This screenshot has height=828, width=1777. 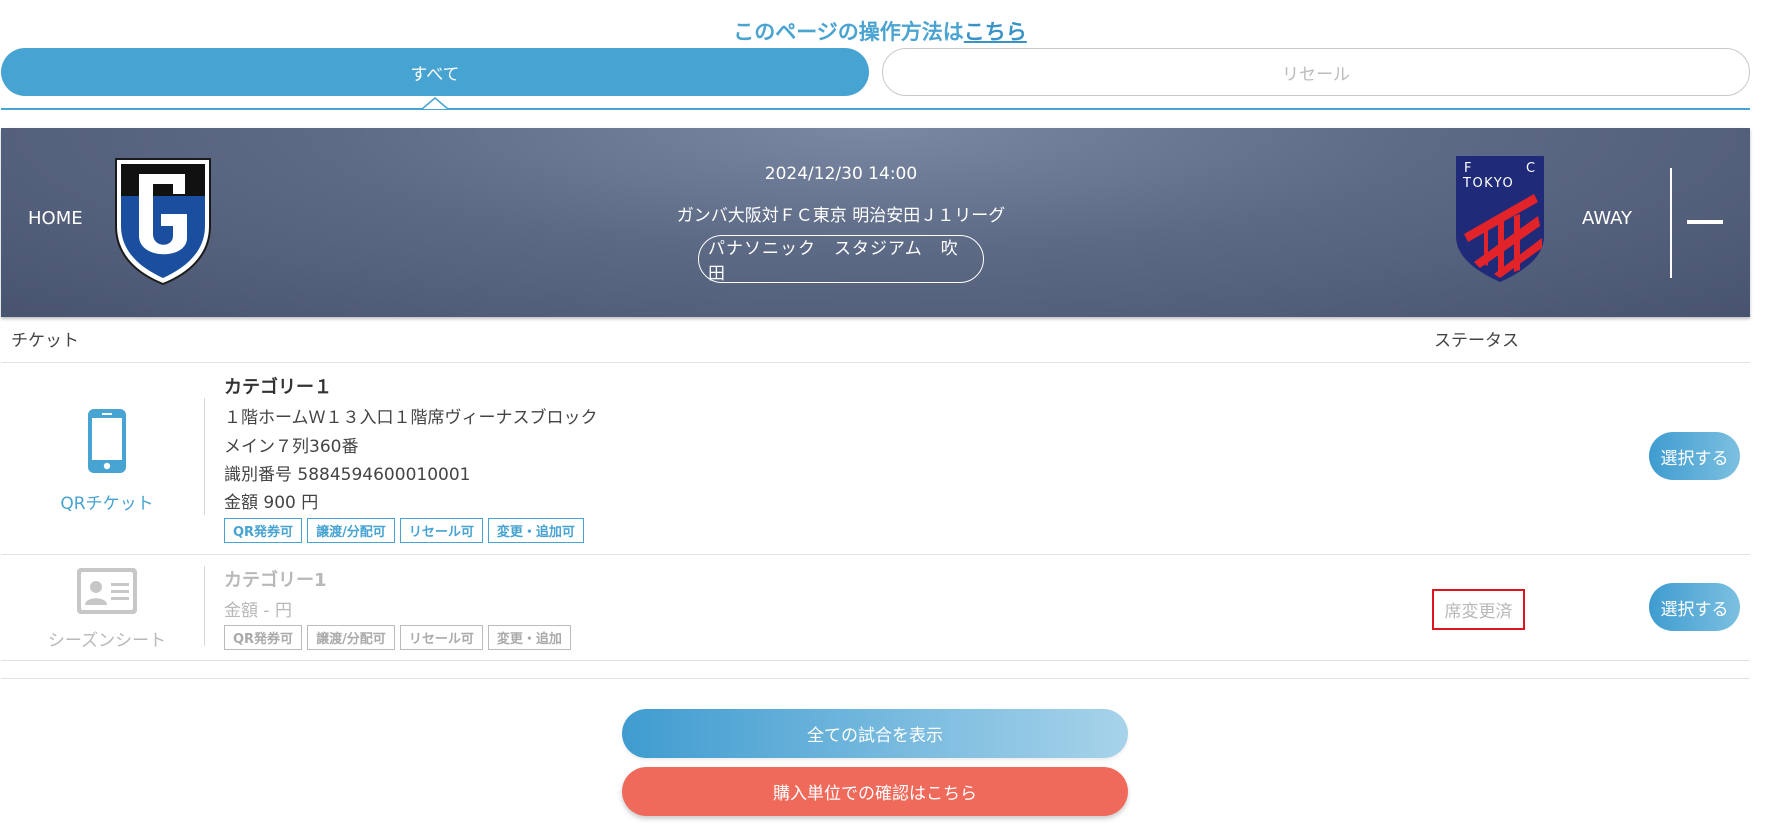 I want to click on ticket-tags: QR発券可 譲渡/分配可 リセール可 変更・追加, so click(x=397, y=637).